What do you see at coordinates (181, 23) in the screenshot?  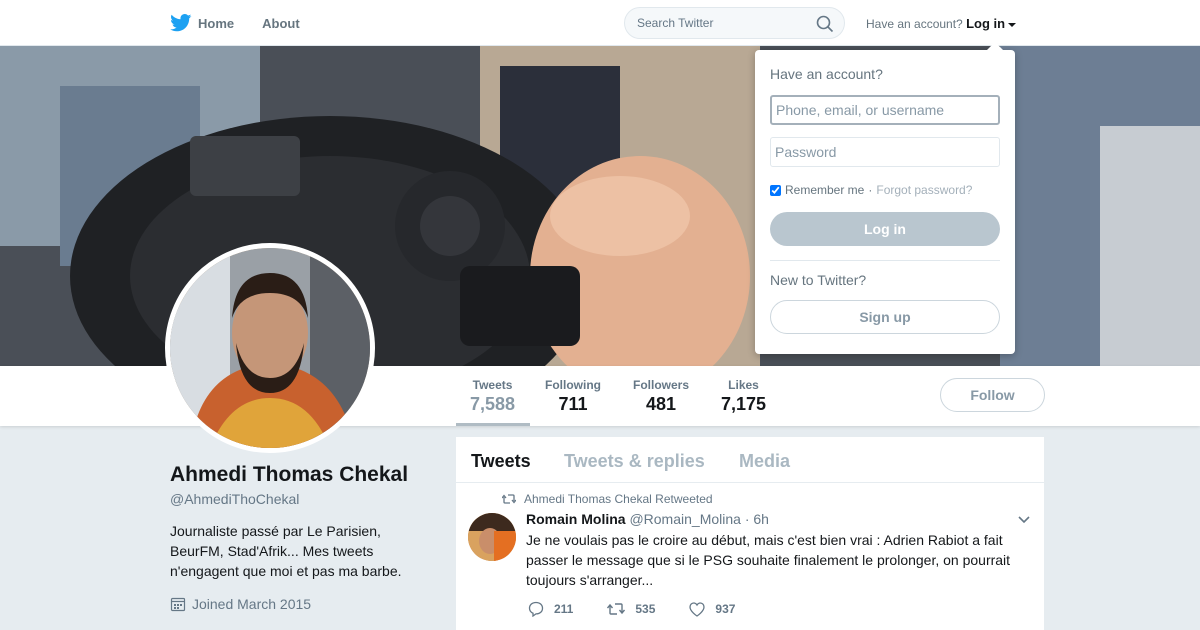 I see `twitter-bird-icon` at bounding box center [181, 23].